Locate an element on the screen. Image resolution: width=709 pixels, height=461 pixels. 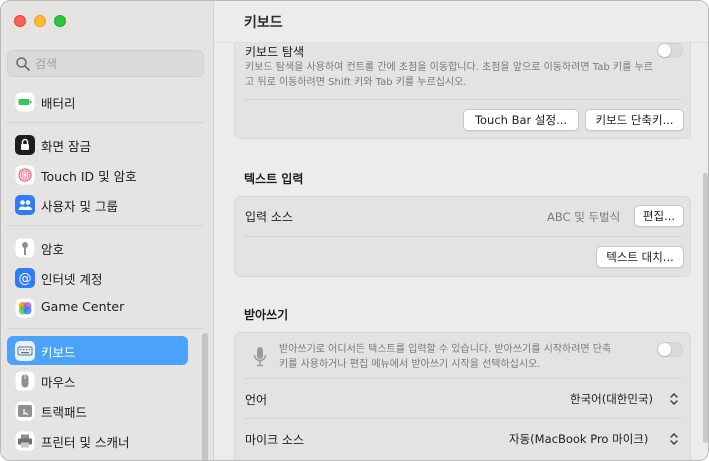
search-icon is located at coordinates (23, 64).